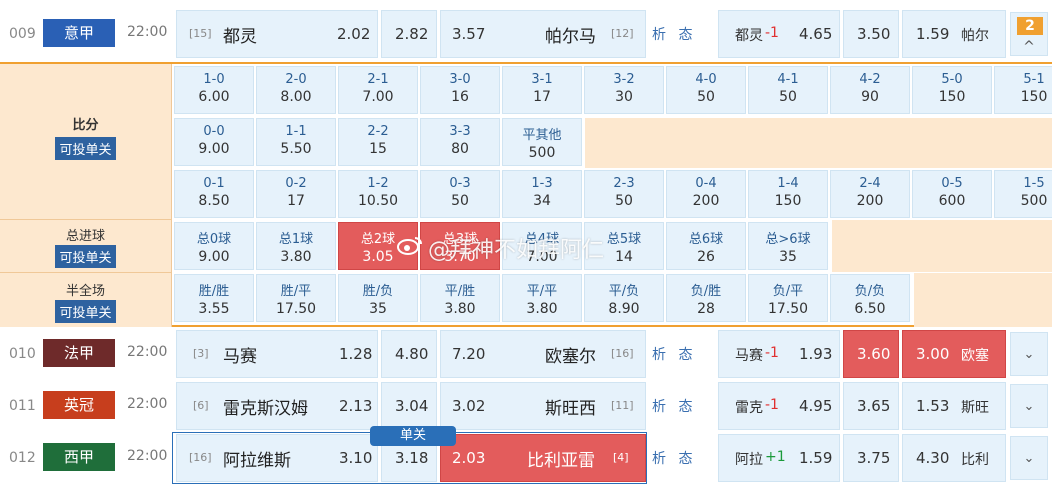 The image size is (1052, 487). Describe the element at coordinates (542, 90) in the screenshot. I see `odds-option-score-row1: 3-1 17` at that location.